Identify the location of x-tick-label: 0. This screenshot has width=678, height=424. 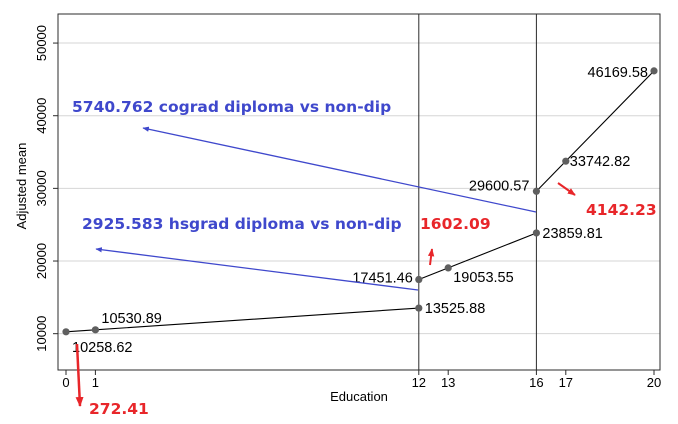
(65, 382).